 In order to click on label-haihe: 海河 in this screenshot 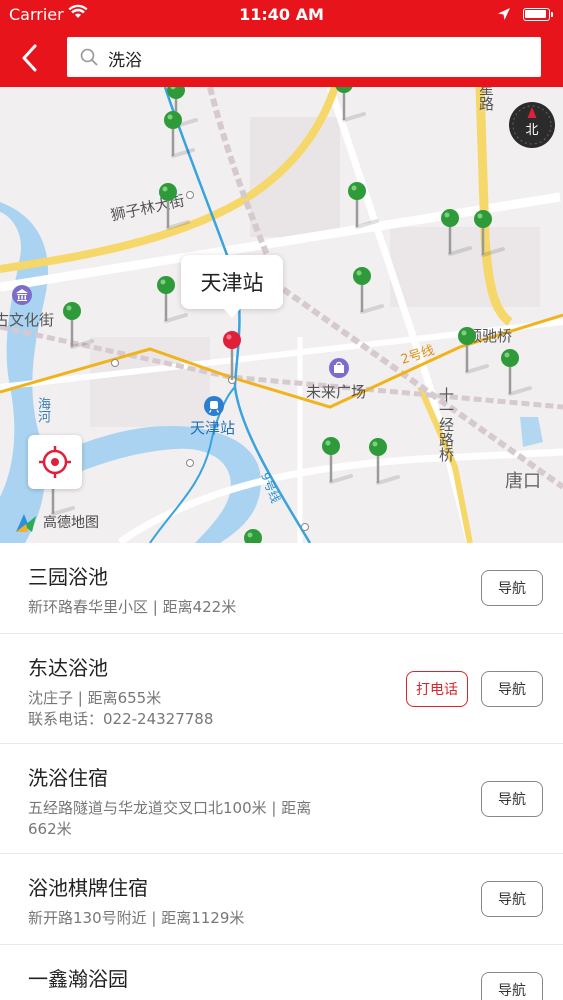, I will do `click(42, 410)`.